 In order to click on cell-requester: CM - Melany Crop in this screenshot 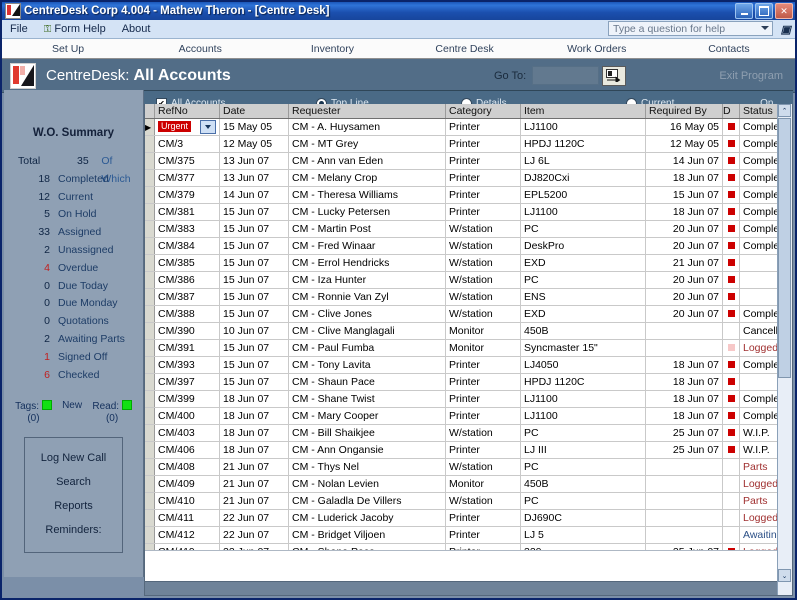, I will do `click(367, 178)`.